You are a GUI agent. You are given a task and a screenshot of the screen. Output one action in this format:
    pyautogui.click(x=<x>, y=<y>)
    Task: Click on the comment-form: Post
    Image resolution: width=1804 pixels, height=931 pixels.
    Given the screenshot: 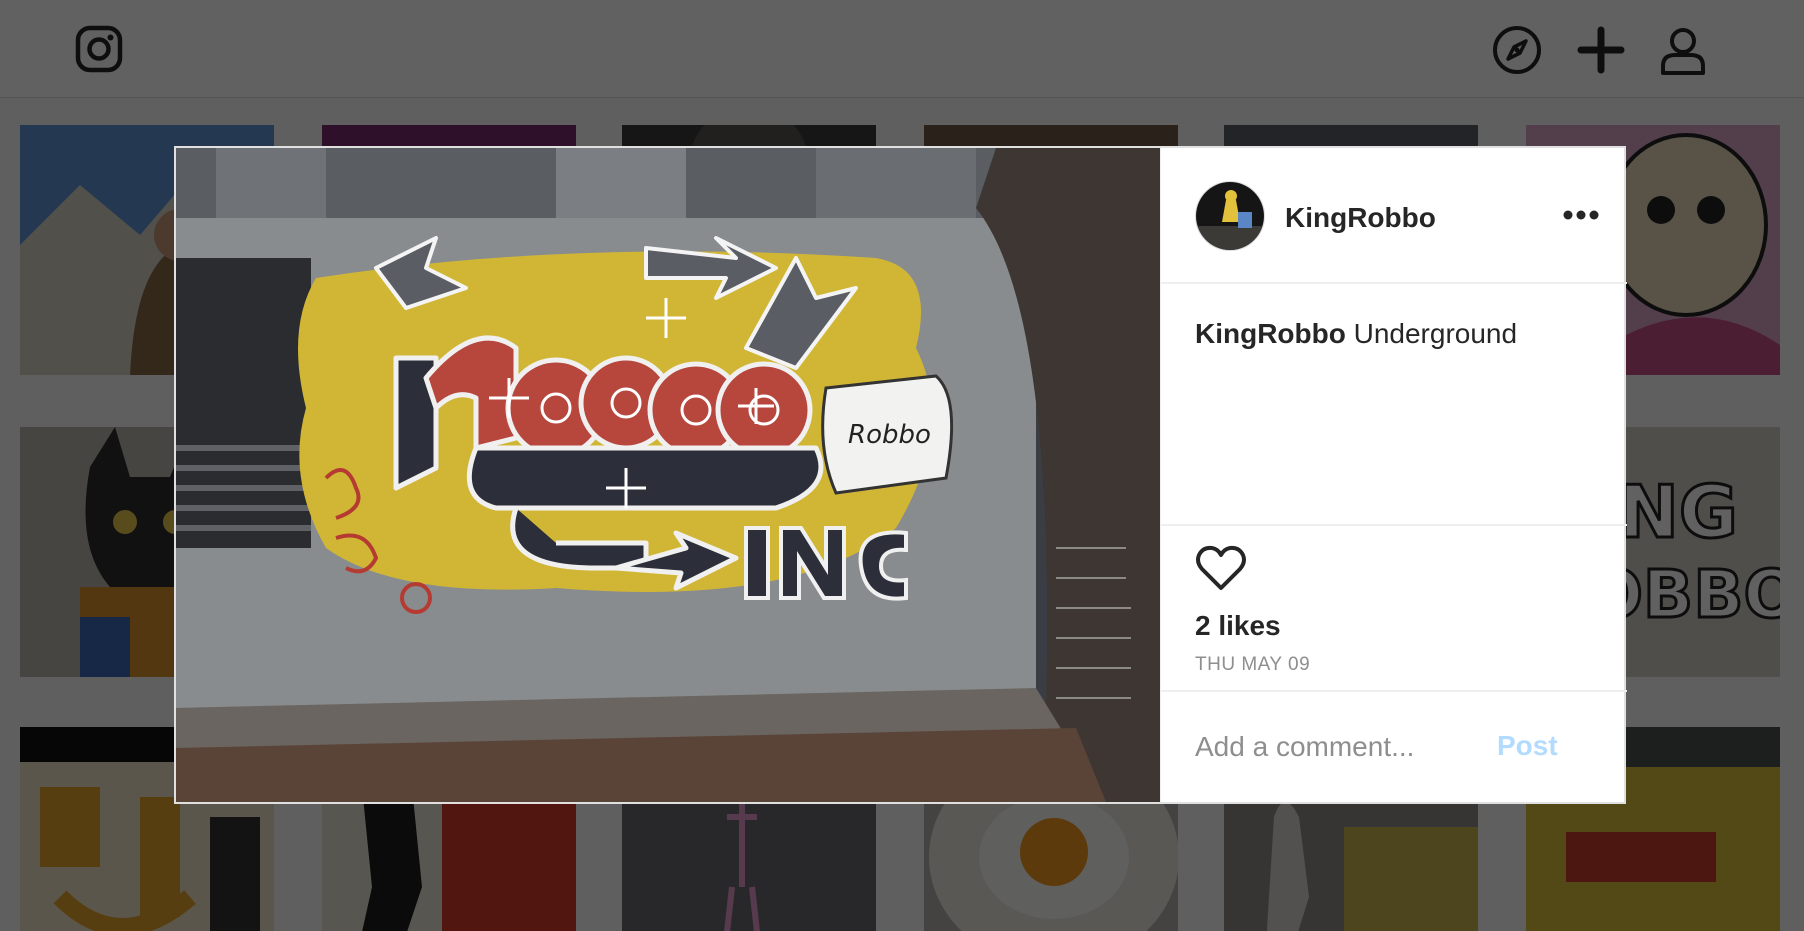 What is the action you would take?
    pyautogui.click(x=1394, y=747)
    